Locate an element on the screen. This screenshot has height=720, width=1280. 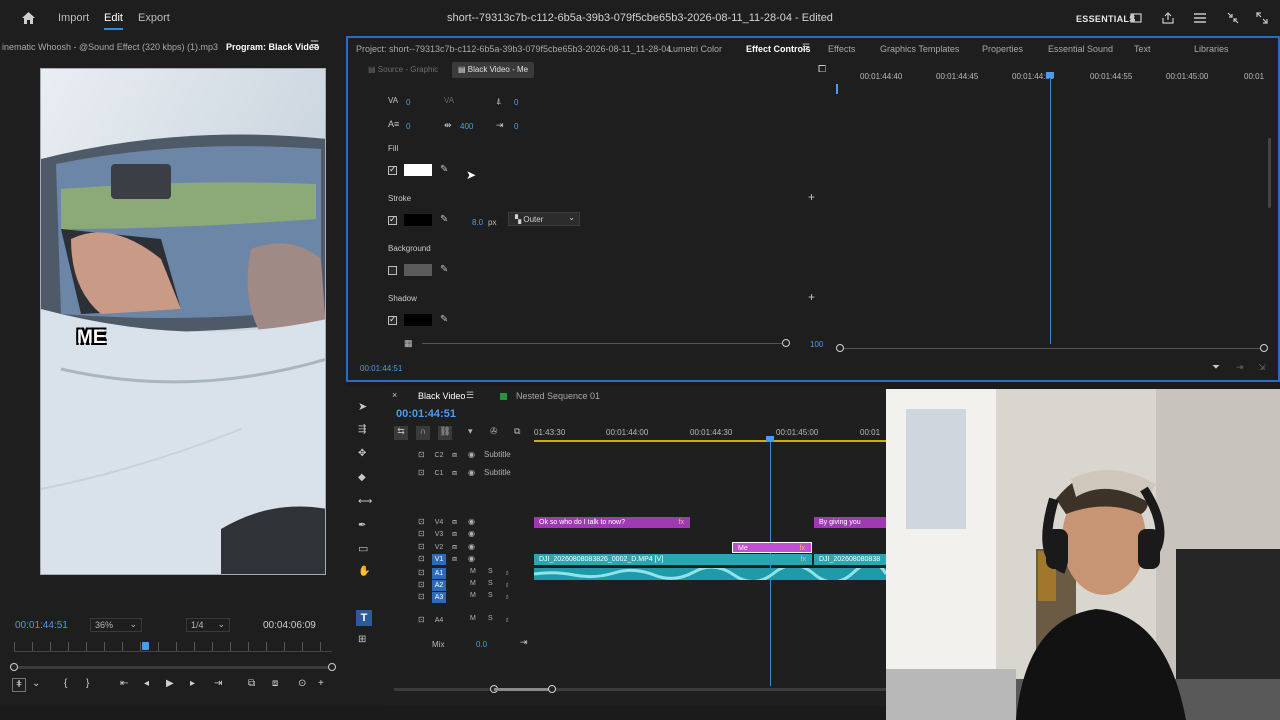
caption-tool-icon: ⊞ is located at coordinates (362, 639).